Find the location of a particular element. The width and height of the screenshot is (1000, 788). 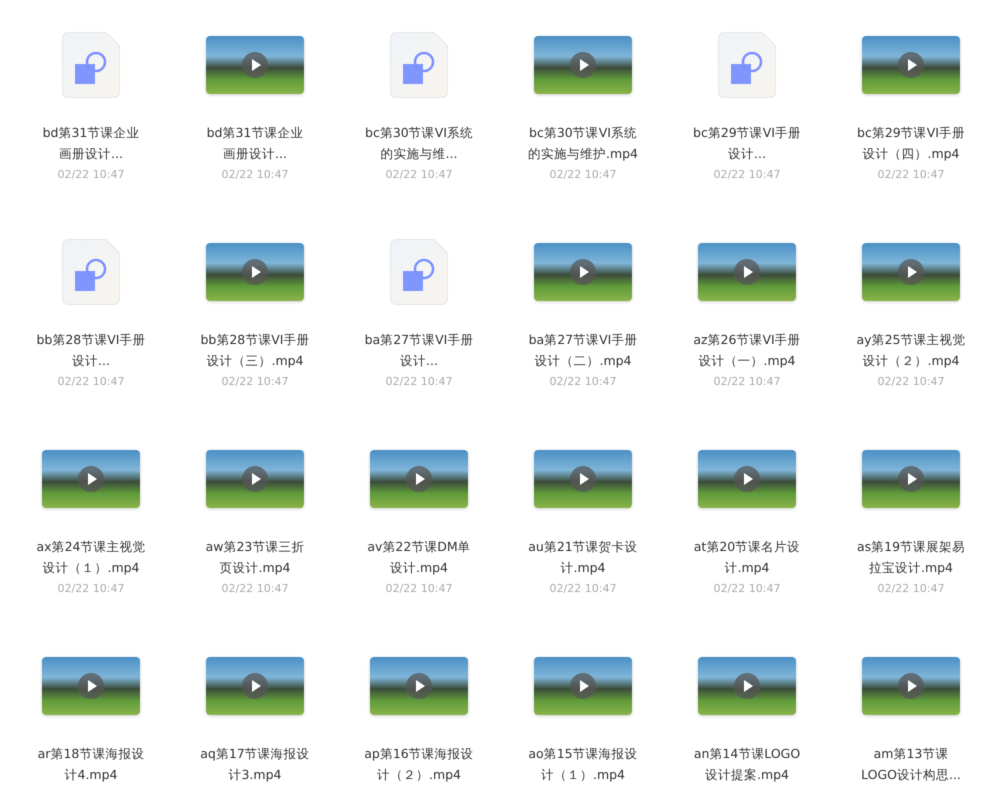

file-name: ar第18节课海报设 计4.mp4 is located at coordinates (91, 764).